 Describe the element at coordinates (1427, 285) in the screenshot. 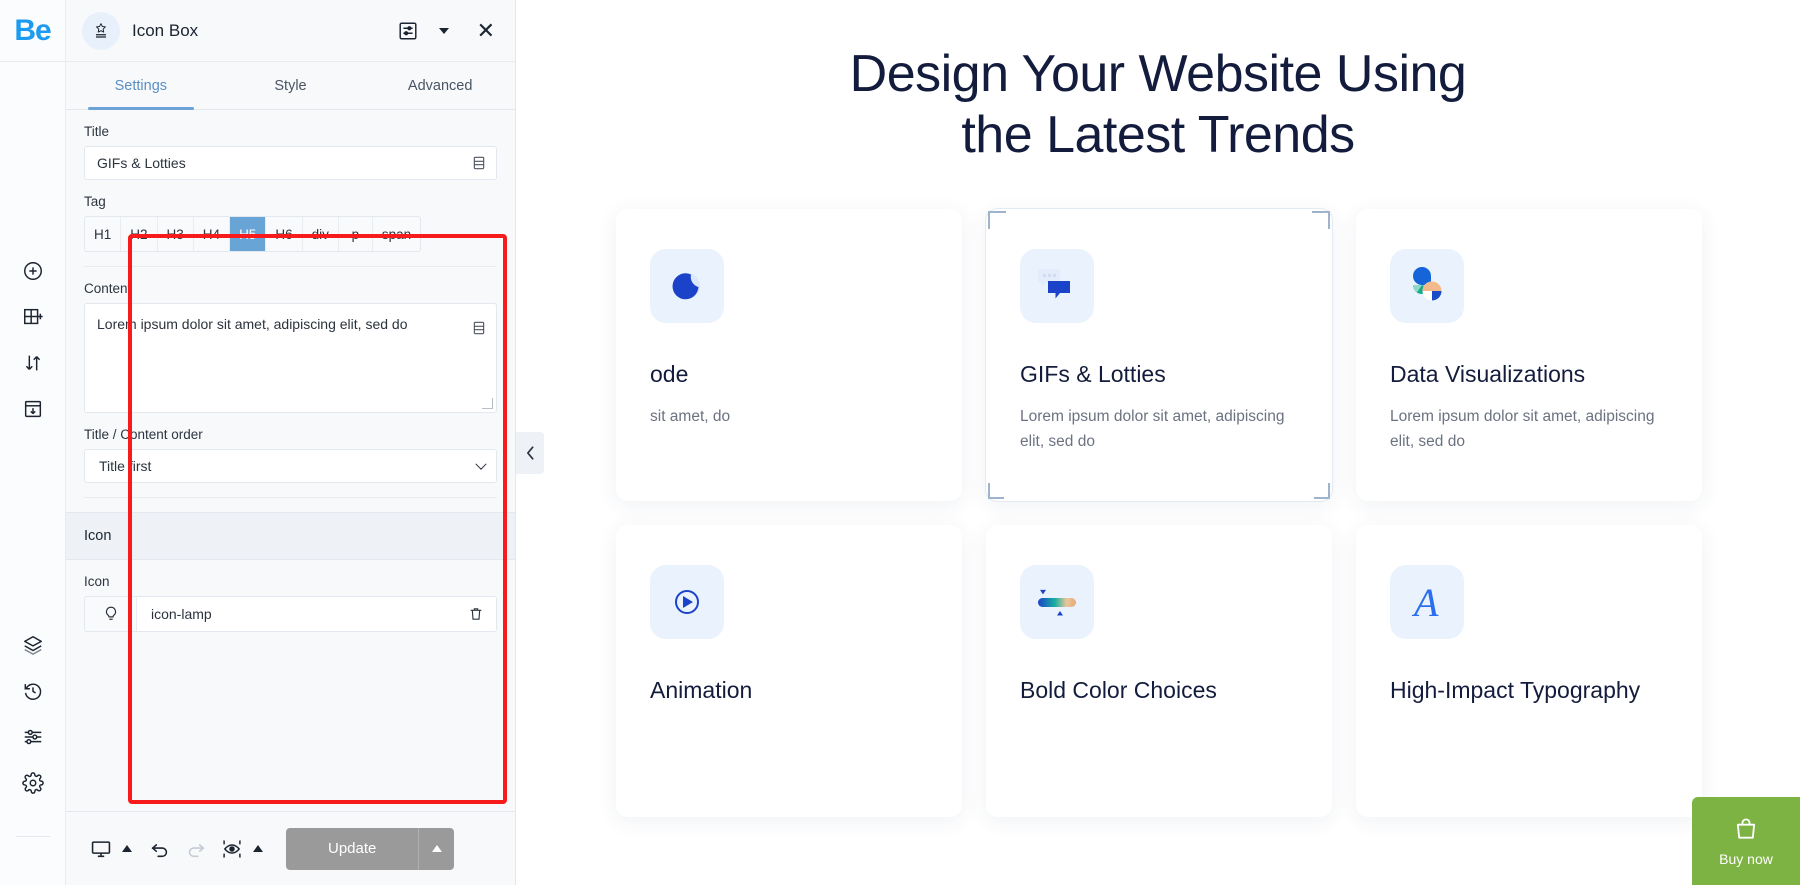

I see `pie-chart-icon` at that location.